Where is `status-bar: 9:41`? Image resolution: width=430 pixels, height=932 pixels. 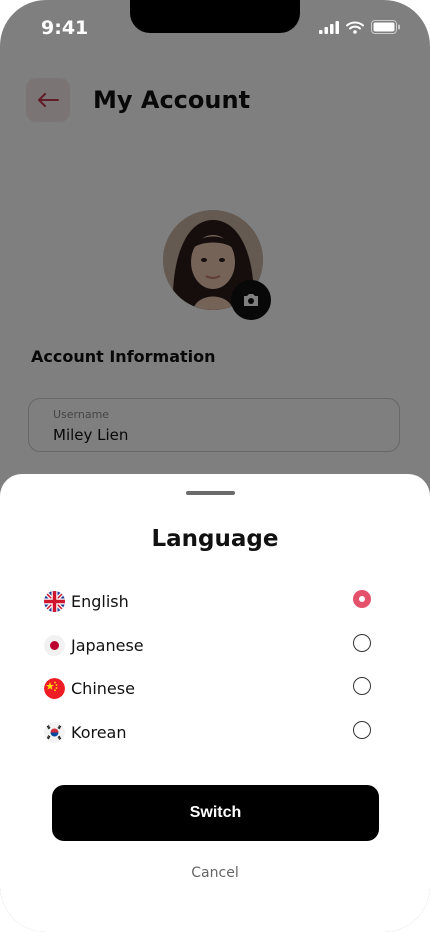 status-bar: 9:41 is located at coordinates (215, 29).